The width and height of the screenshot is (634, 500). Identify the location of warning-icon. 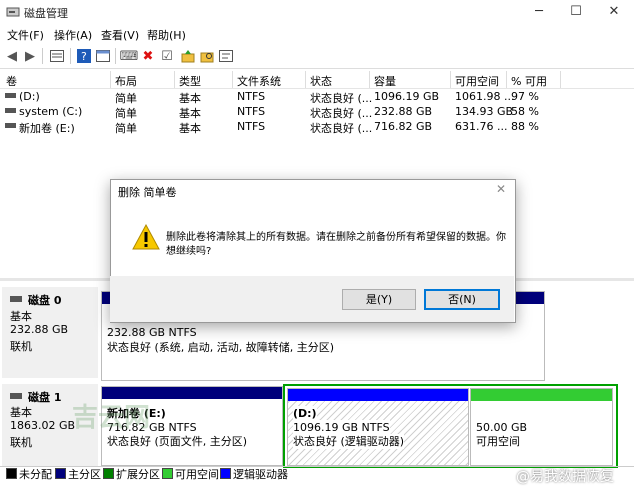
(146, 237).